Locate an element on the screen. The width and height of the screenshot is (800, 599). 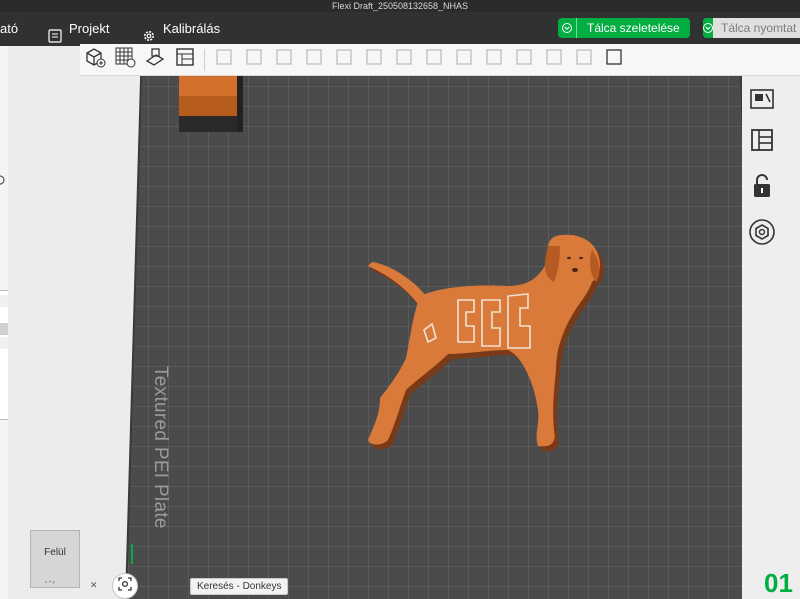
rotate-button is located at coordinates (254, 60).